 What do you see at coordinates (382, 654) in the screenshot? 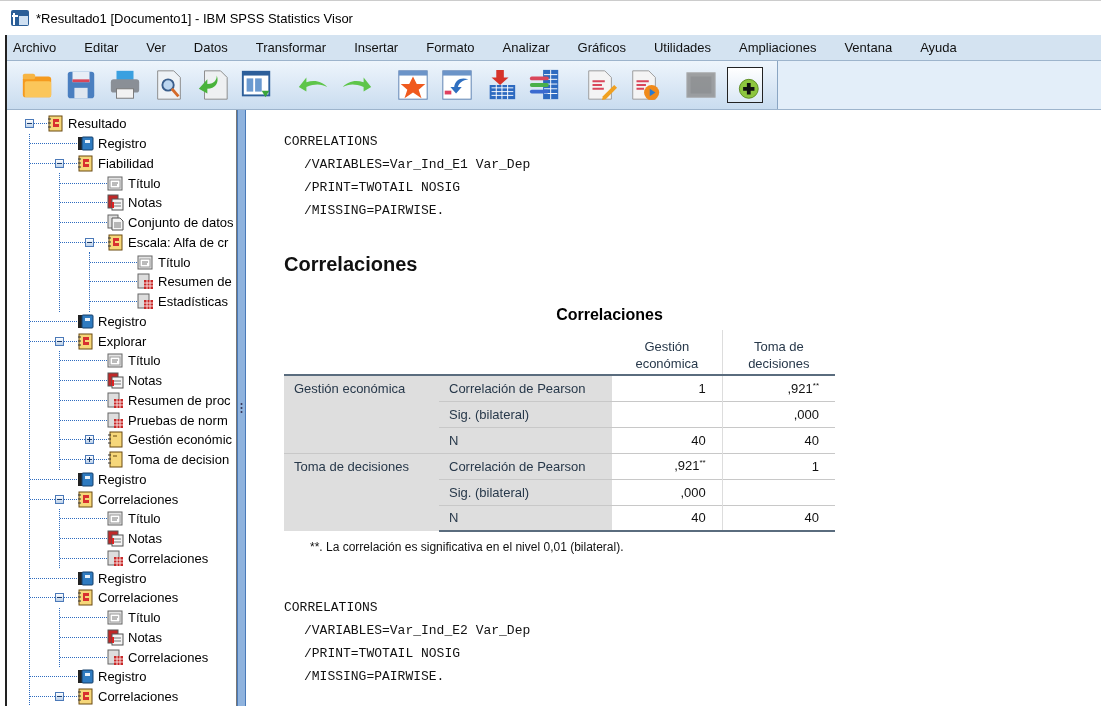
I see `syntax-line: /PRINT=TWOTAIL NOSIG` at bounding box center [382, 654].